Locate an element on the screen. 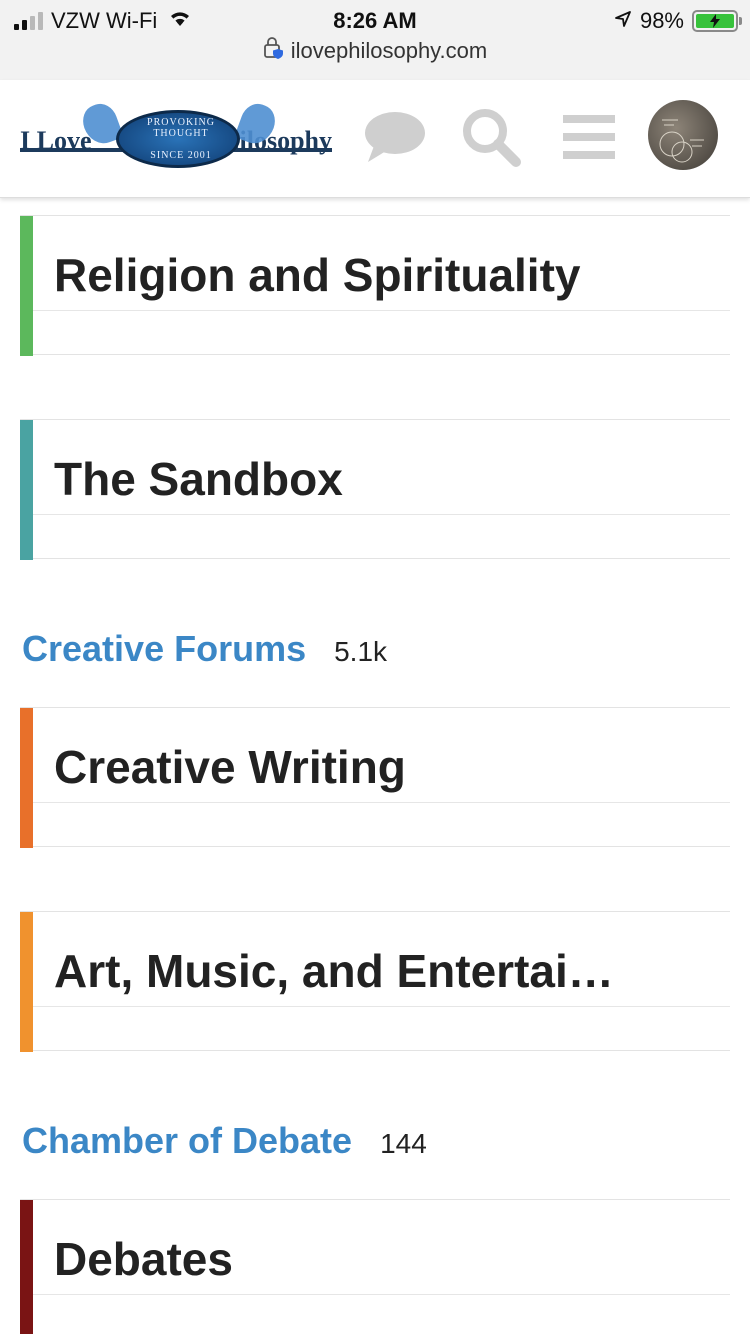  logo-emblem: PROVOKING THOUGHT SINCE 2001 is located at coordinates (178, 139).